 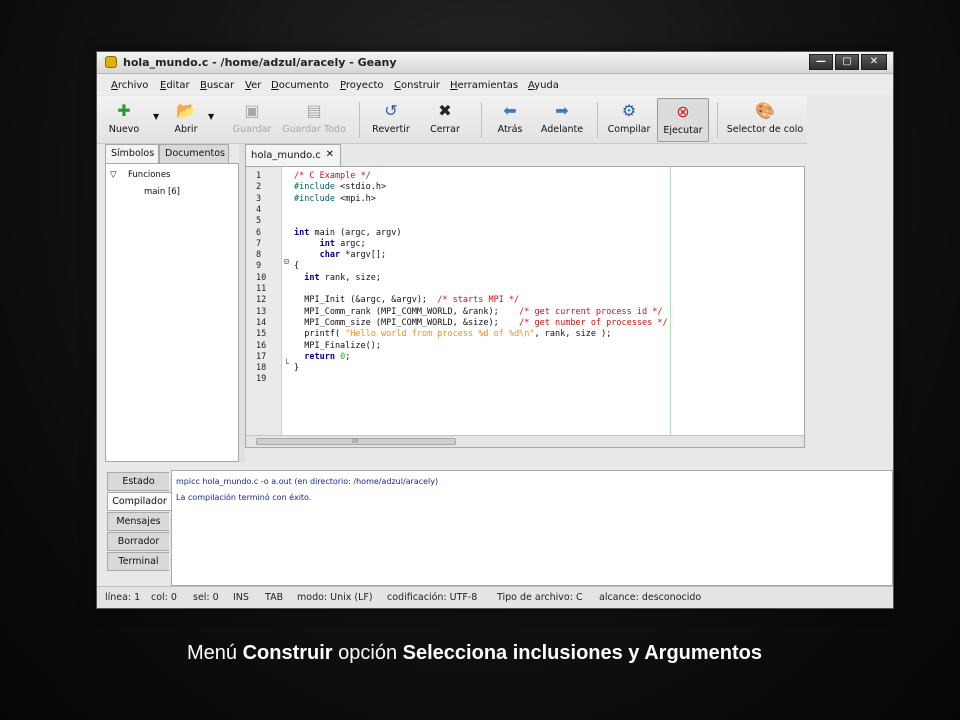 What do you see at coordinates (261, 277) in the screenshot?
I see `line-number: 10` at bounding box center [261, 277].